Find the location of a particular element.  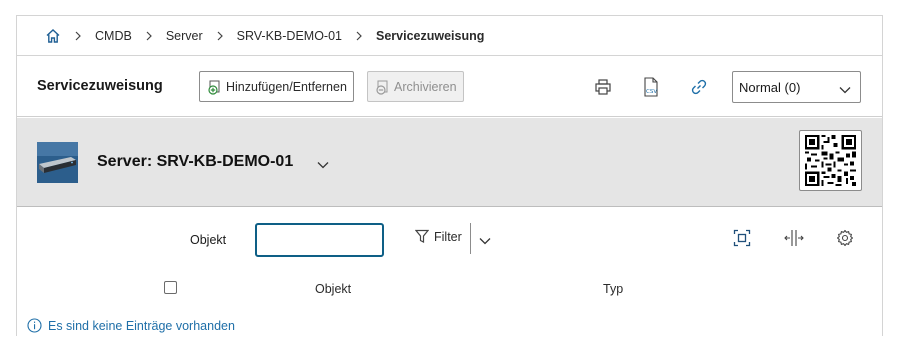

filter-label: Filter is located at coordinates (448, 236).